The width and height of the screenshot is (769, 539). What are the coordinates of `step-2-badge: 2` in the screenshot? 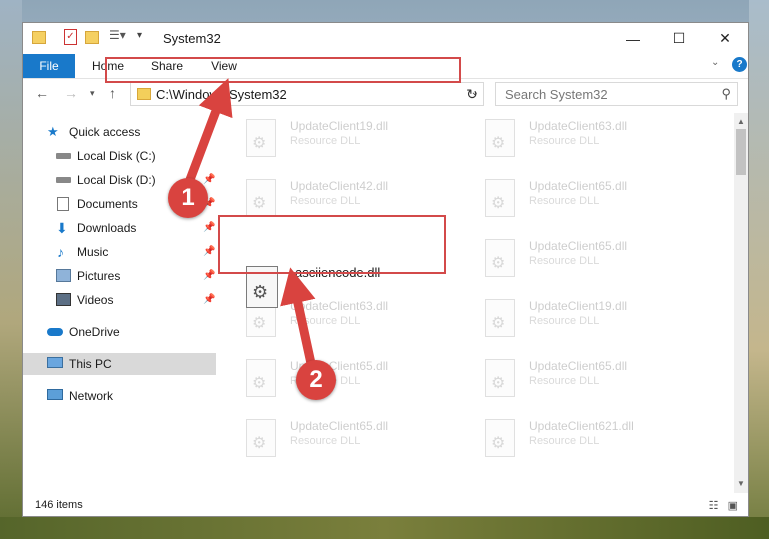 It's located at (316, 380).